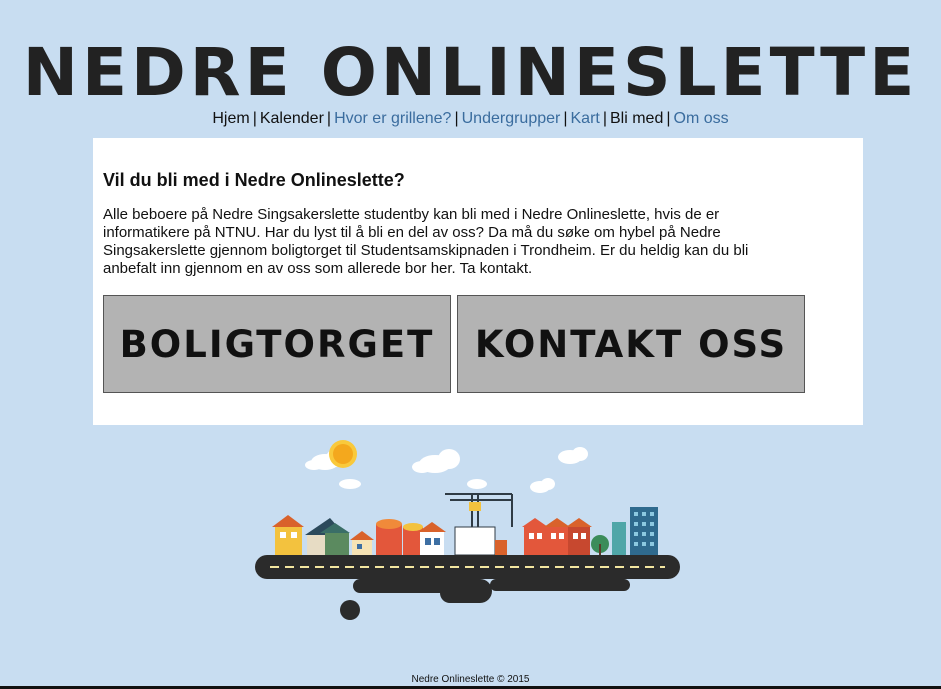 Image resolution: width=941 pixels, height=689 pixels. What do you see at coordinates (590, 531) in the screenshot?
I see `houses-right` at bounding box center [590, 531].